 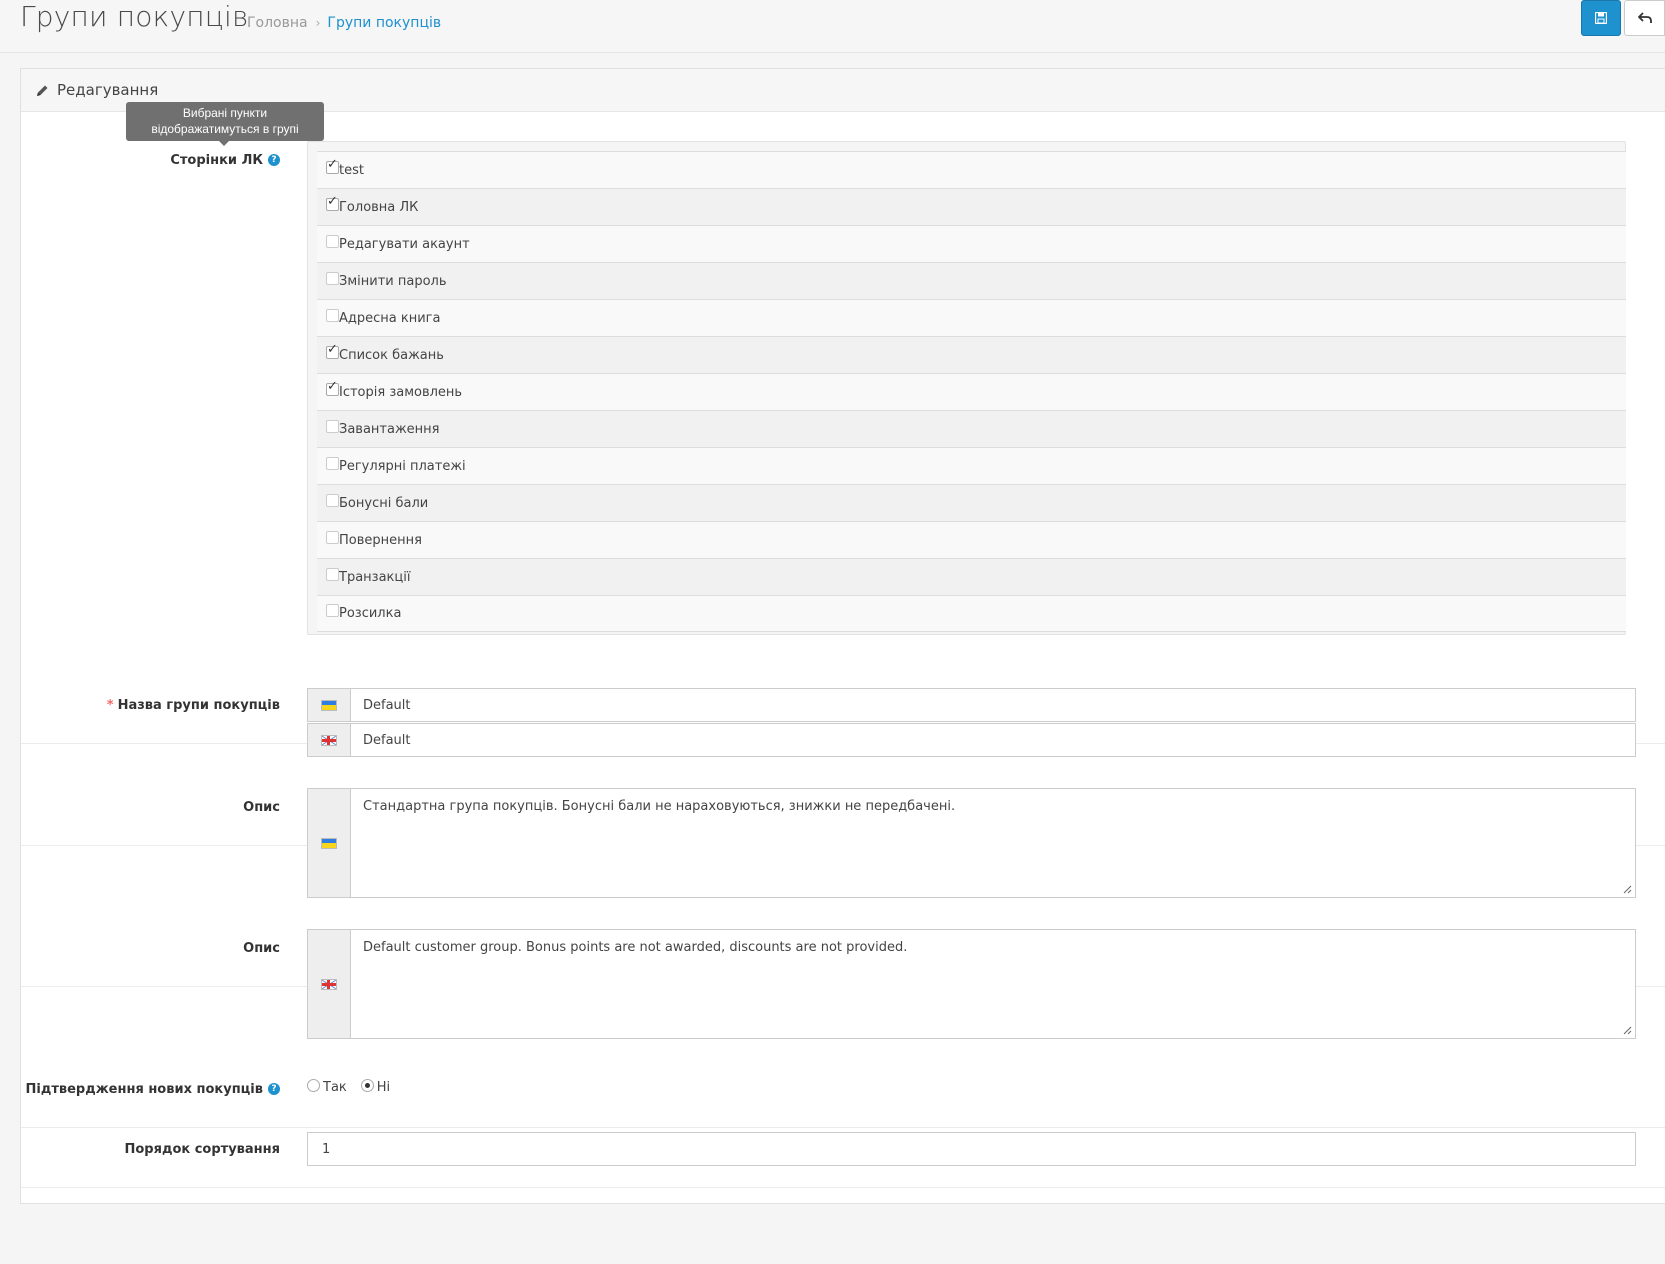 I want to click on checklist-item: Розсилка, so click(x=971, y=613).